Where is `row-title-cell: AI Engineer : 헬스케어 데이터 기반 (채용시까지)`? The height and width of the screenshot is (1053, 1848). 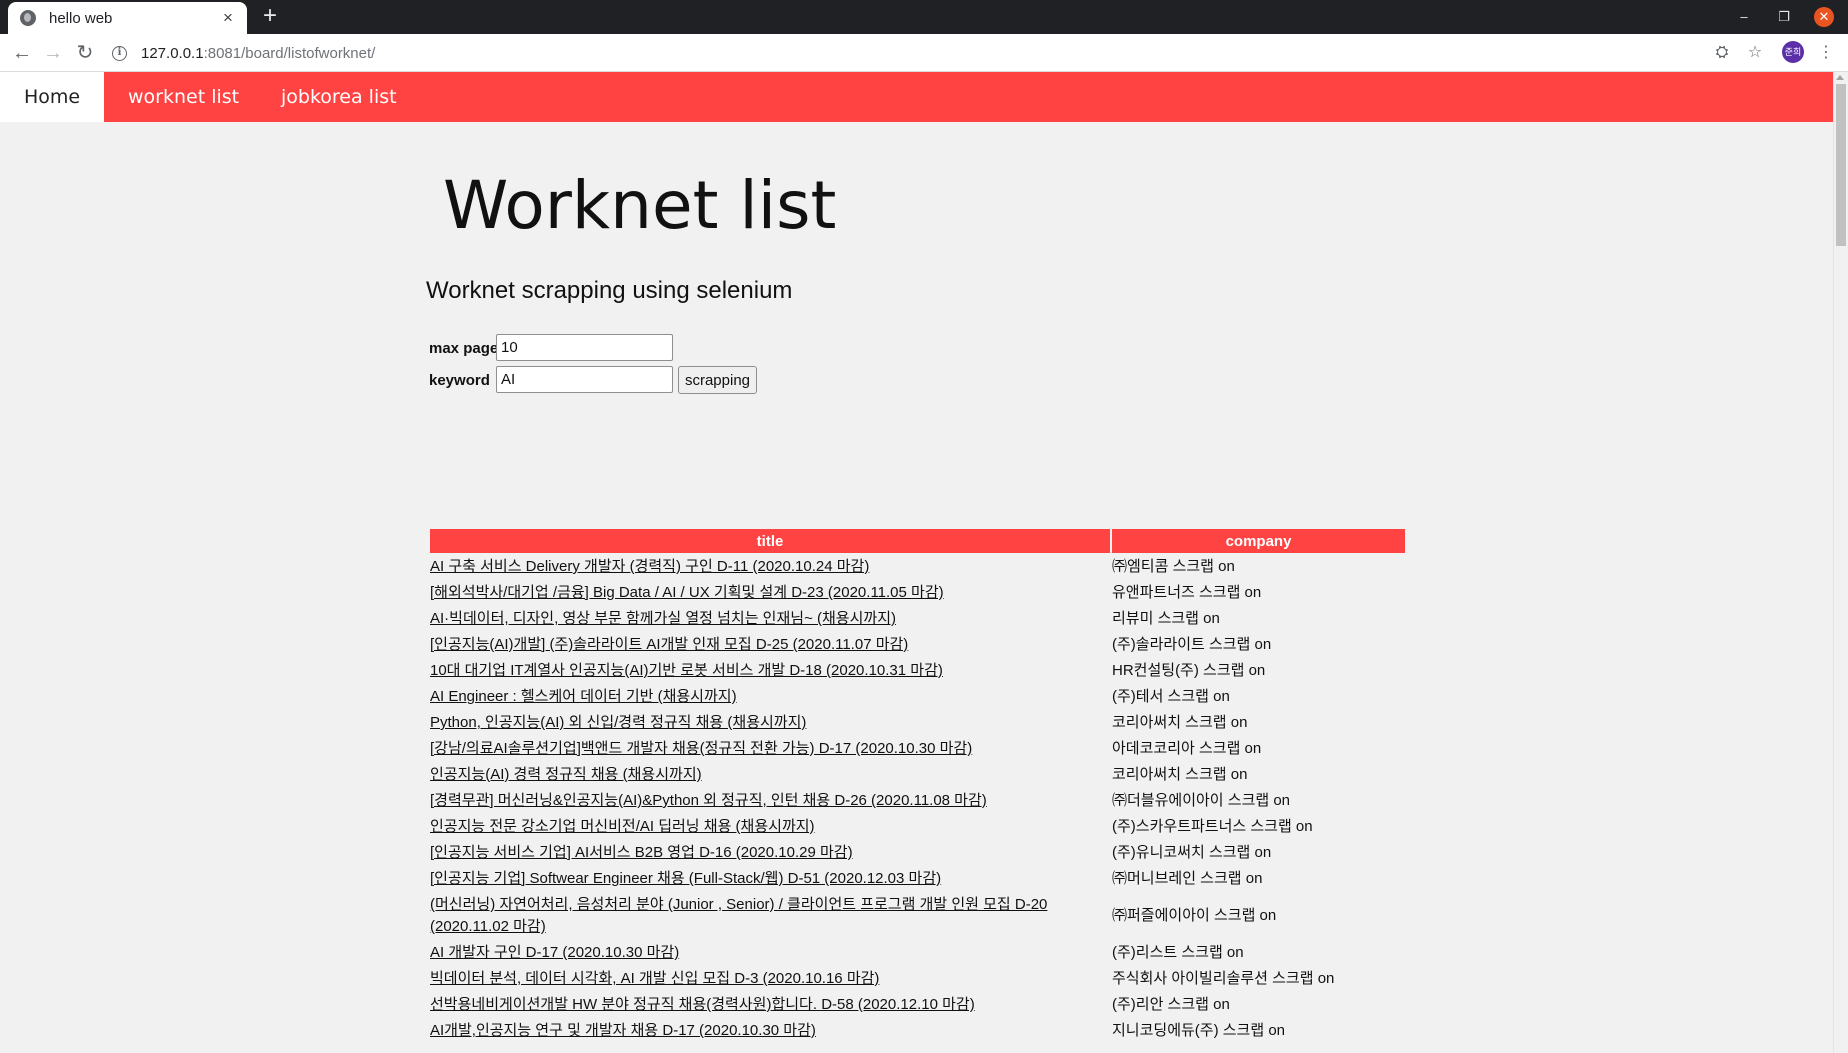
row-title-cell: AI Engineer : 헬스케어 데이터 기반 (채용시까지) is located at coordinates (770, 697).